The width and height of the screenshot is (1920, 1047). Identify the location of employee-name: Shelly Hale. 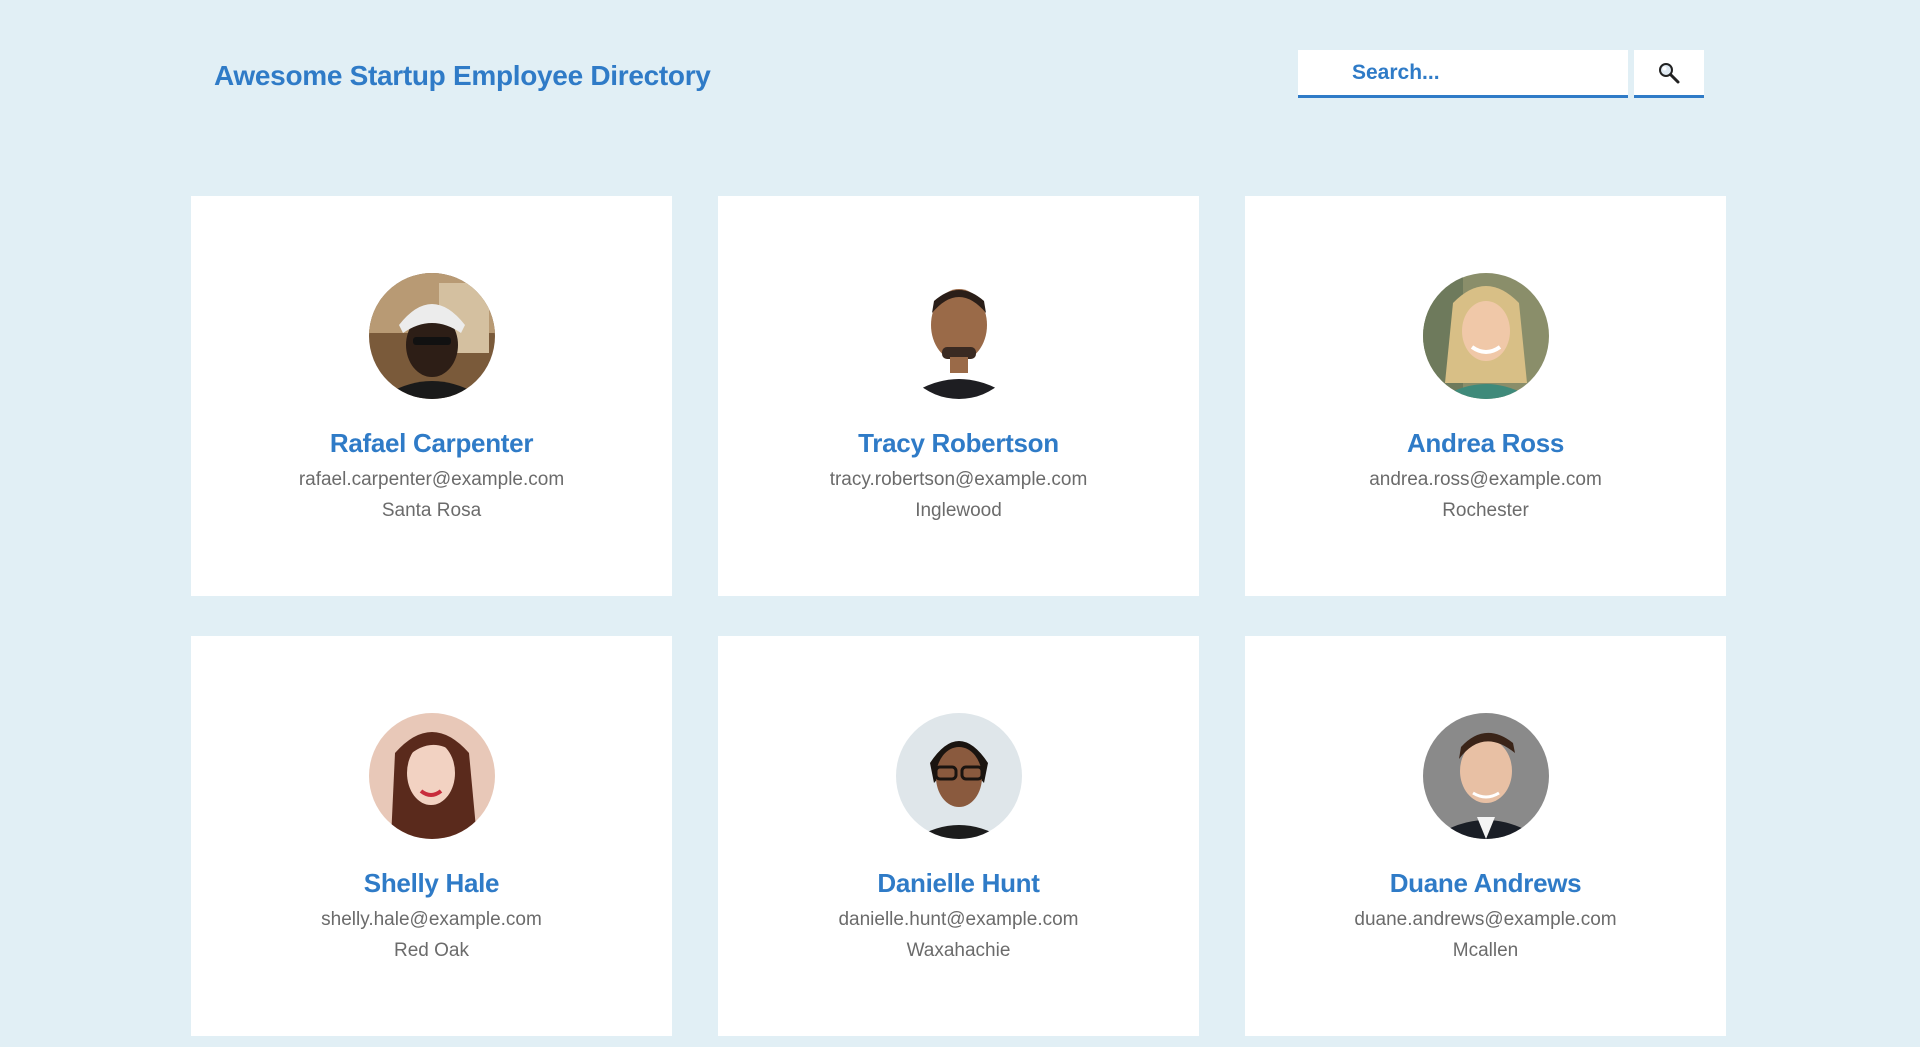
(431, 883).